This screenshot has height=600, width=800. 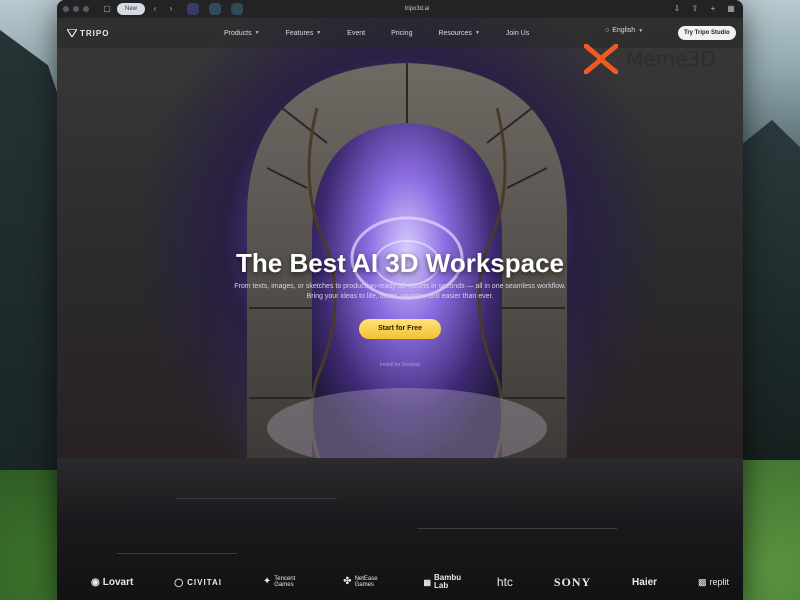 I want to click on netease-games-logo-icon: ✤, so click(x=347, y=581).